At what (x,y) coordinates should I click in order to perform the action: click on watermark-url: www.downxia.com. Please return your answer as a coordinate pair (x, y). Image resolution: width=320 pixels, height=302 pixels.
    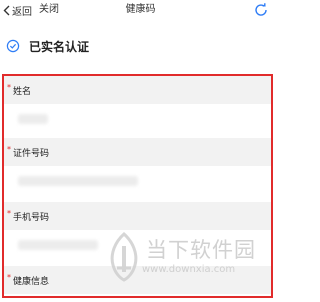
    Looking at the image, I should click on (189, 269).